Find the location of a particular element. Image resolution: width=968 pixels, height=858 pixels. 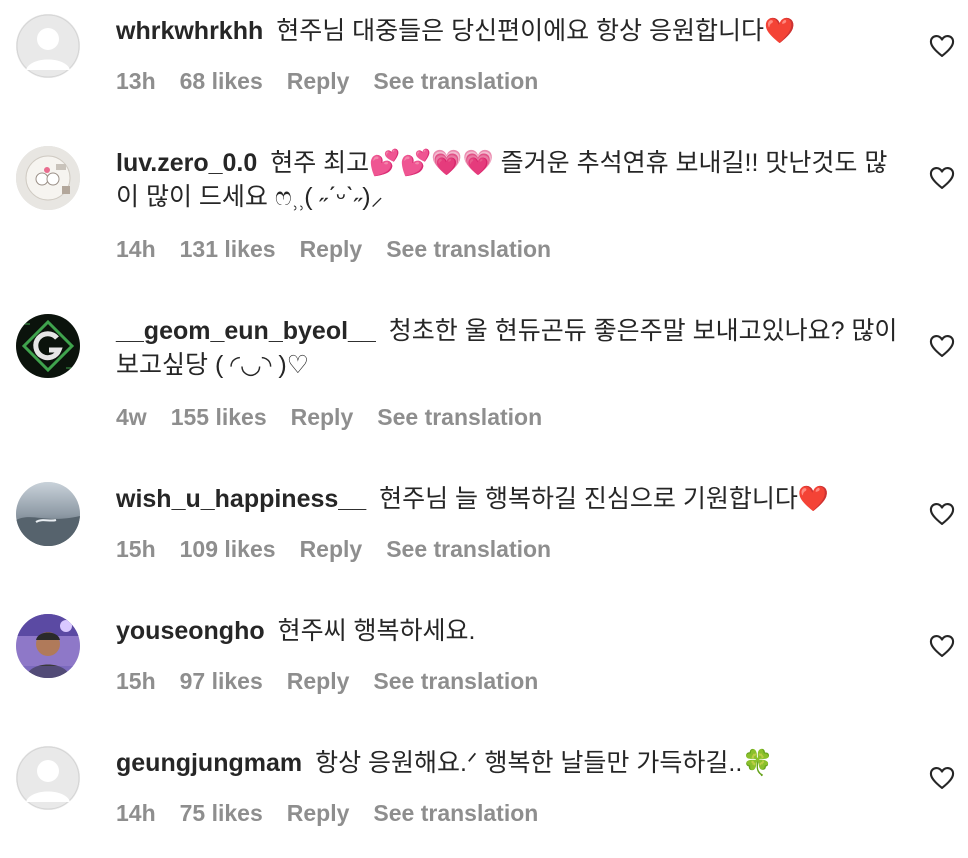

comment-meta: 15h 97 likes Reply See translation is located at coordinates (327, 681).